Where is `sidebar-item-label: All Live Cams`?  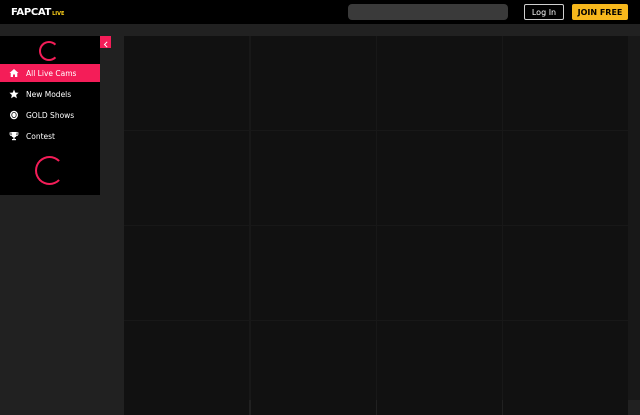 sidebar-item-label: All Live Cams is located at coordinates (51, 73).